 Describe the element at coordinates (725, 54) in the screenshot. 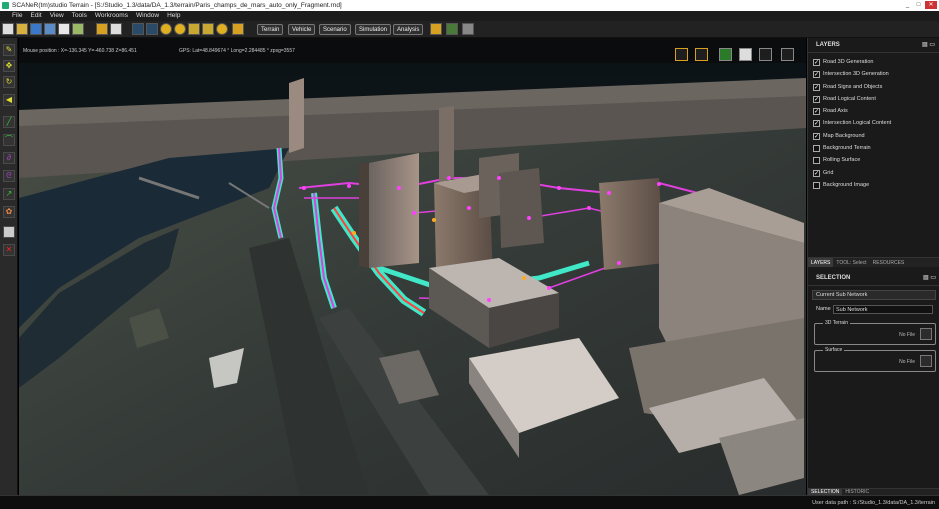

I see `view-2d-icon` at that location.